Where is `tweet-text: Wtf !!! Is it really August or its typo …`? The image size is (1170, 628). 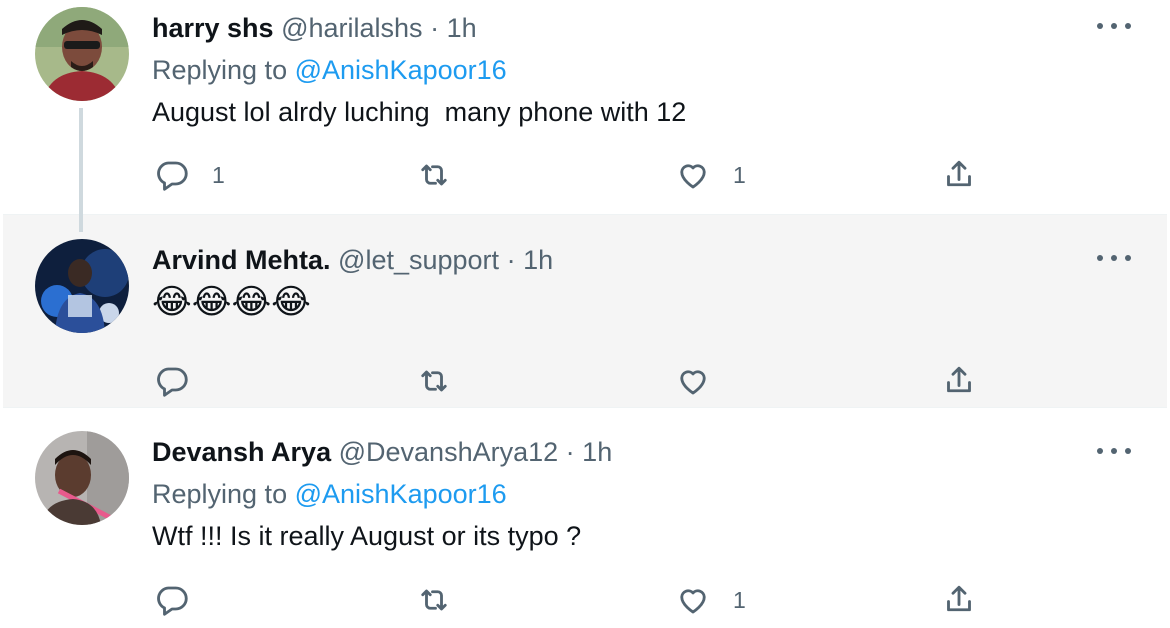
tweet-text: Wtf !!! Is it really August or its typo … is located at coordinates (367, 536).